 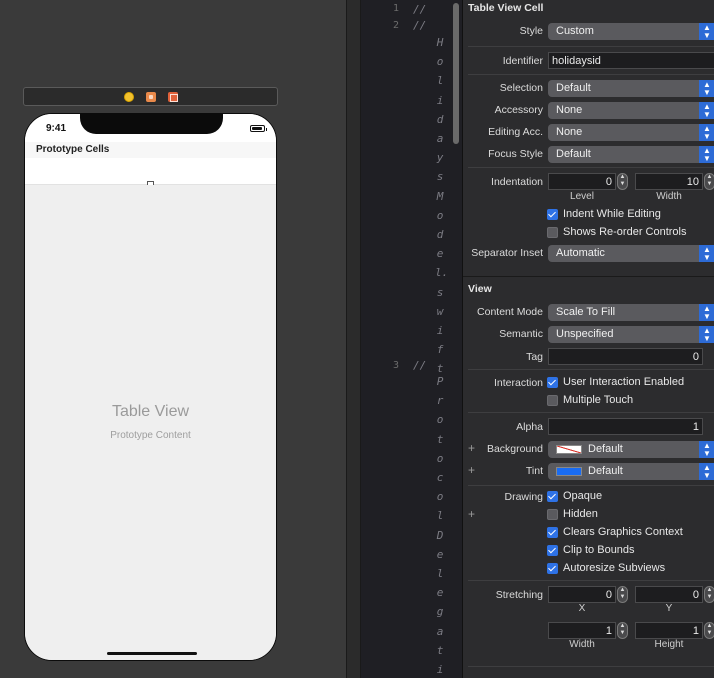 I want to click on separator-inset-value: Automatic, so click(x=580, y=253).